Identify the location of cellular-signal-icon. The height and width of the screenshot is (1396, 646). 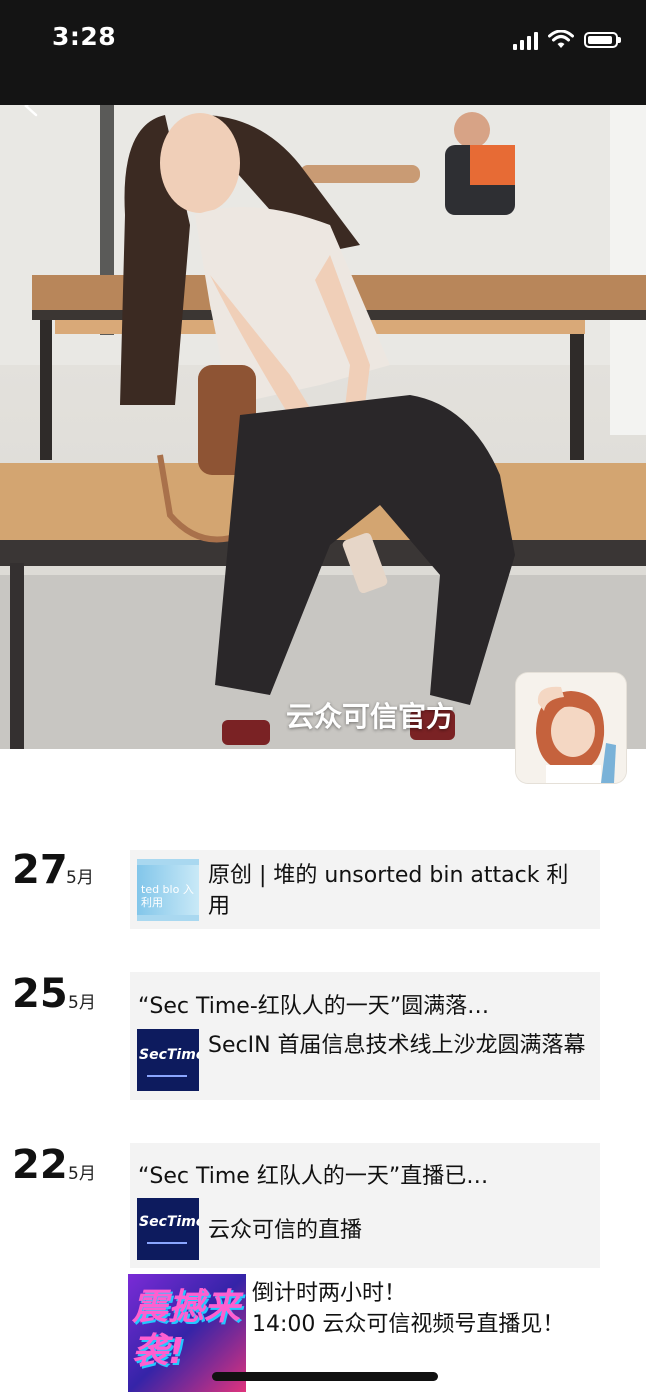
(525, 40).